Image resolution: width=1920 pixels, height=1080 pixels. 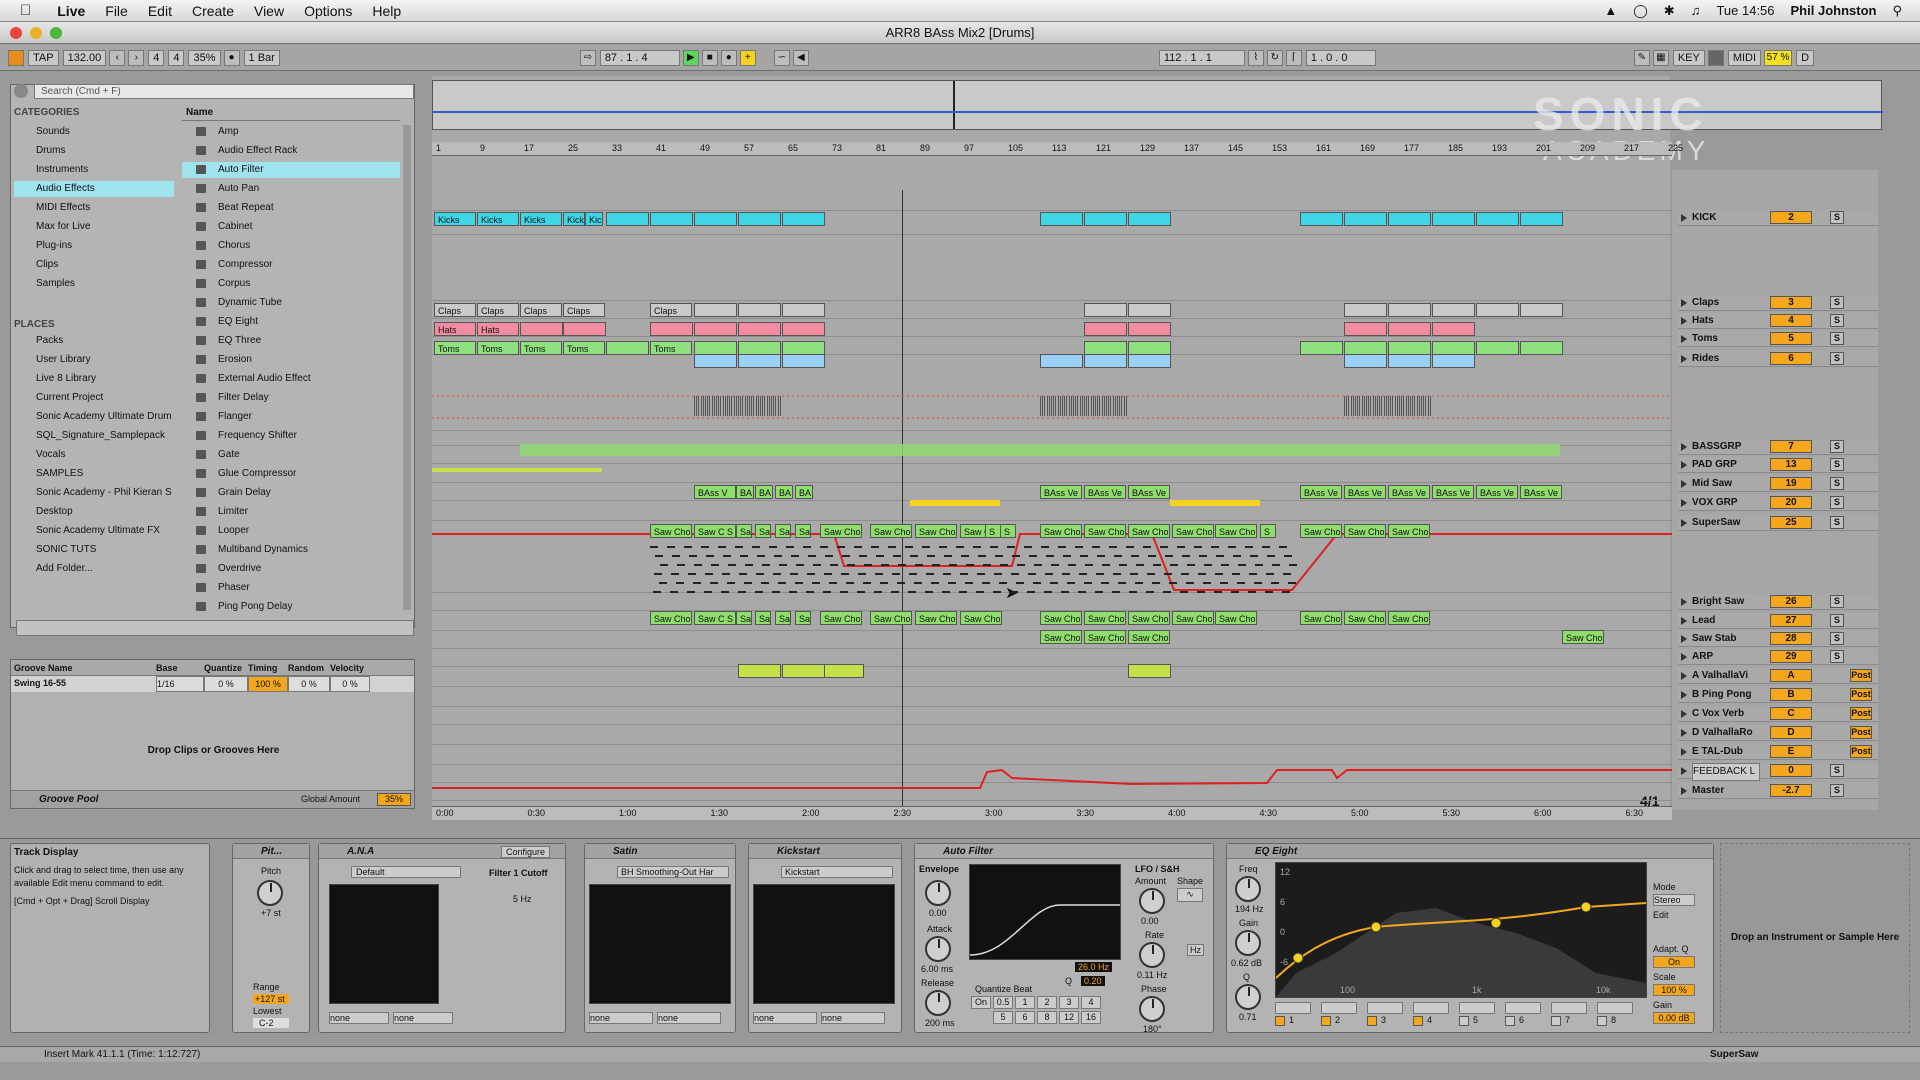 I want to click on arrangement-clip: S, so click(x=1008, y=531).